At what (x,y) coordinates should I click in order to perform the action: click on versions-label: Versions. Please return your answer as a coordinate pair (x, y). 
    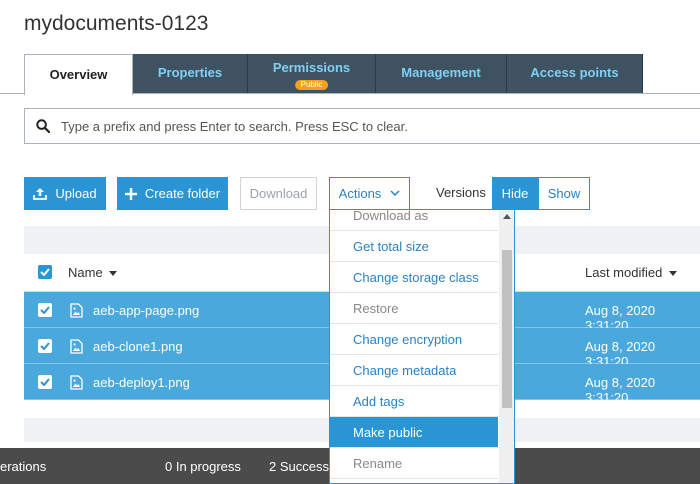
    Looking at the image, I should click on (461, 192).